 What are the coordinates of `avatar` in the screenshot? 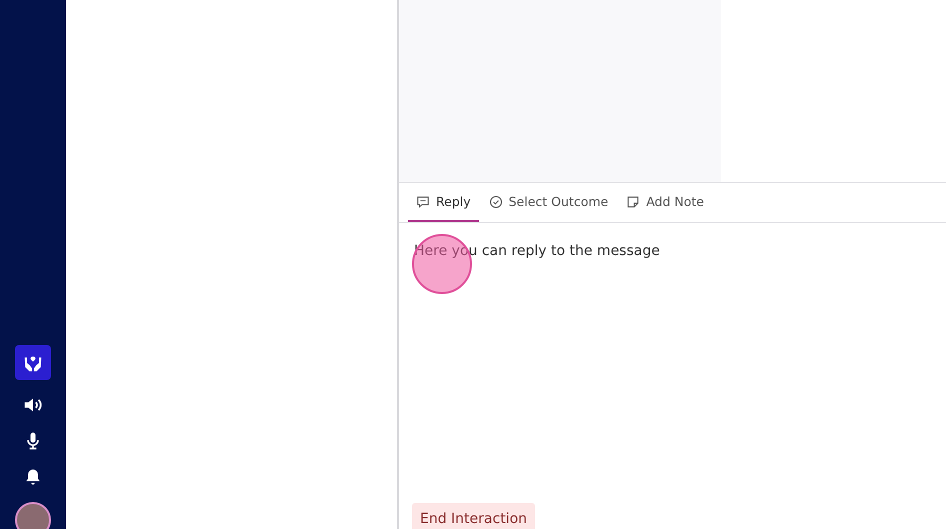 It's located at (33, 515).